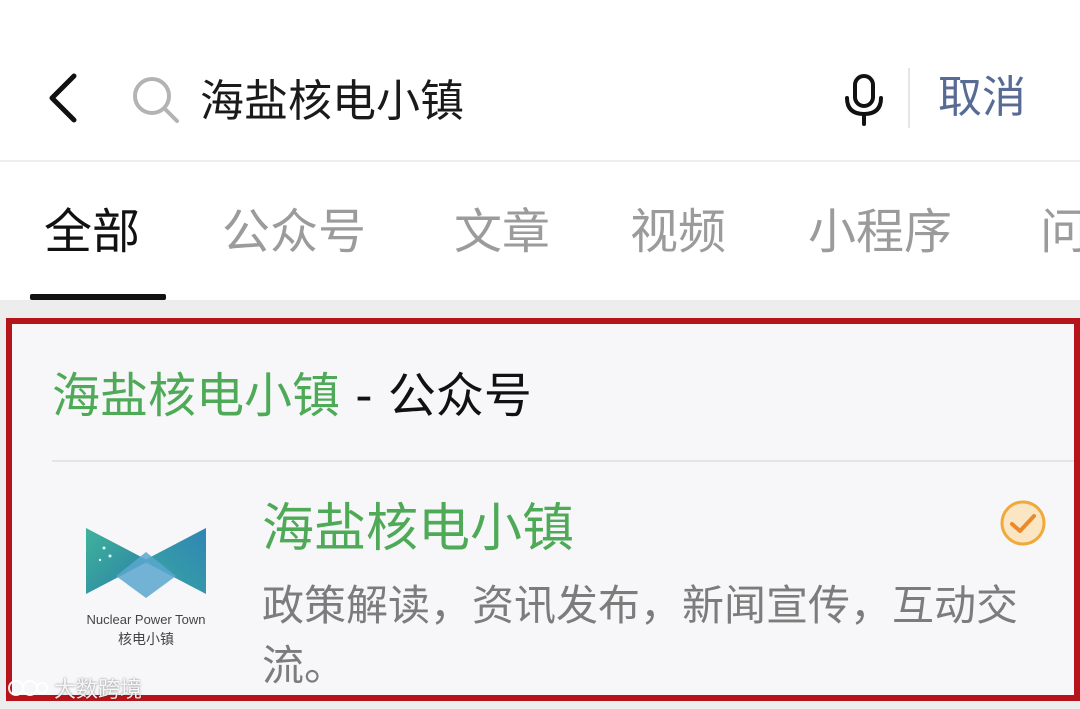  Describe the element at coordinates (294, 232) in the screenshot. I see `tab-official-accounts: 公众号` at that location.